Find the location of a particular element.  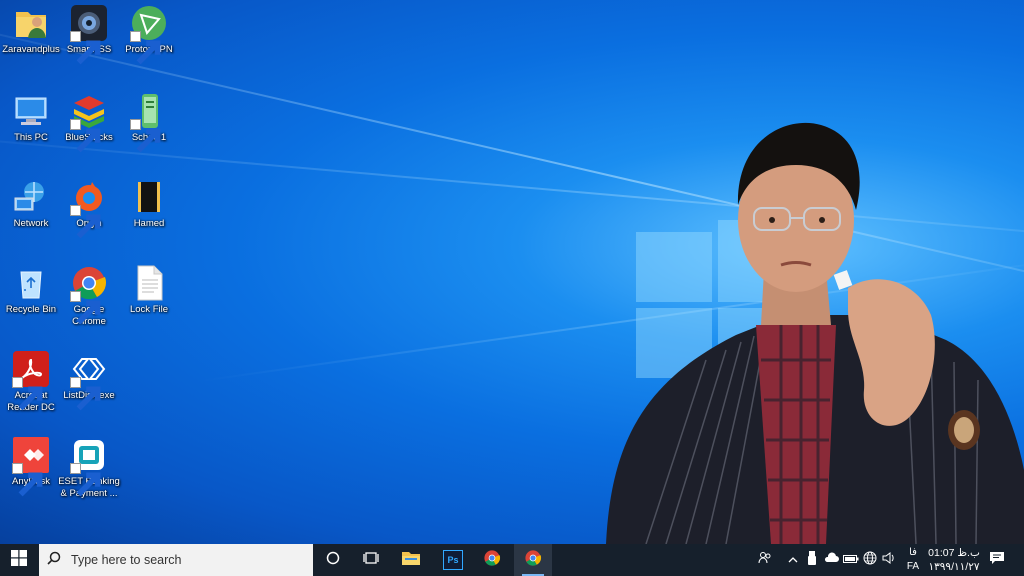

taskbar-photoshop: Ps is located at coordinates (453, 560).